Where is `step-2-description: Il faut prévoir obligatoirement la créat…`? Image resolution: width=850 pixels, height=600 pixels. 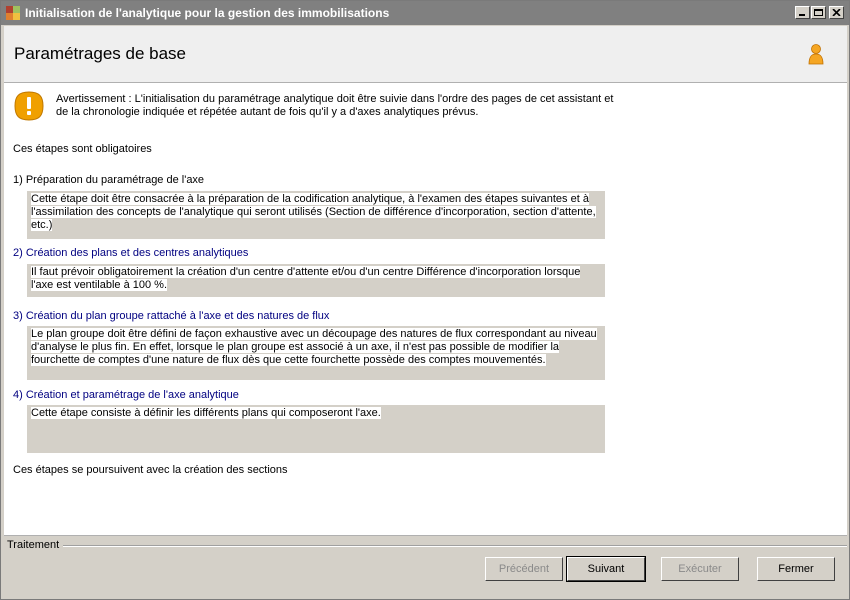 step-2-description: Il faut prévoir obligatoirement la créat… is located at coordinates (316, 280).